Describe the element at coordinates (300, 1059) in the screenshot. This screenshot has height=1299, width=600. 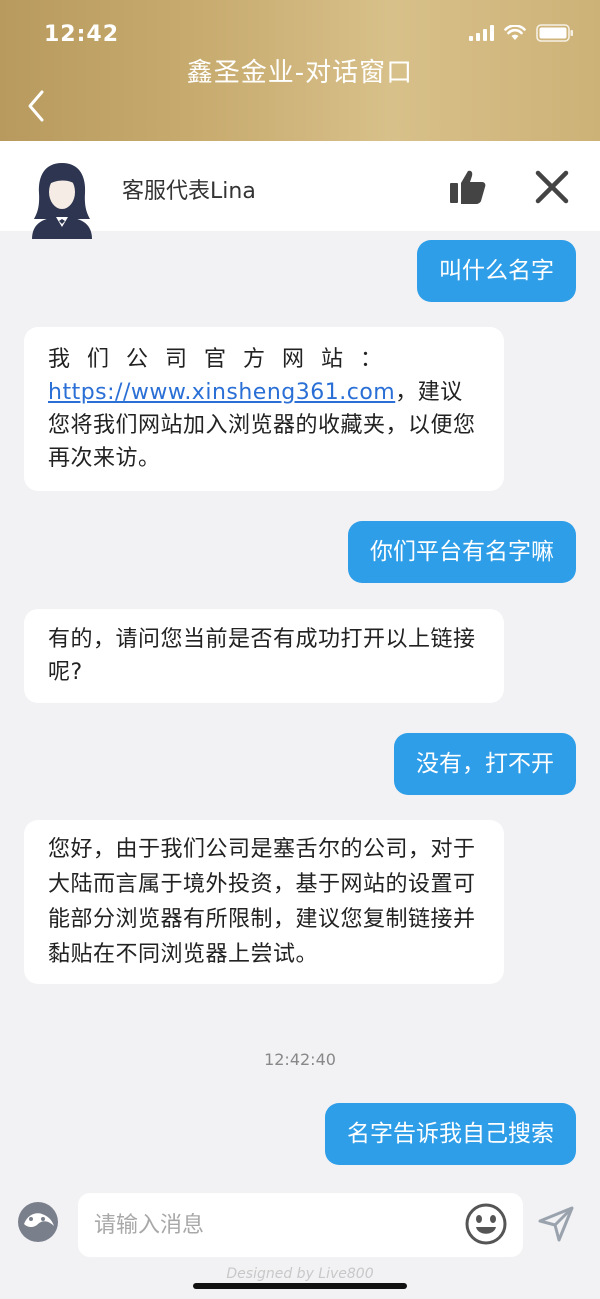
I see `message-timestamp: 12:42:40` at that location.